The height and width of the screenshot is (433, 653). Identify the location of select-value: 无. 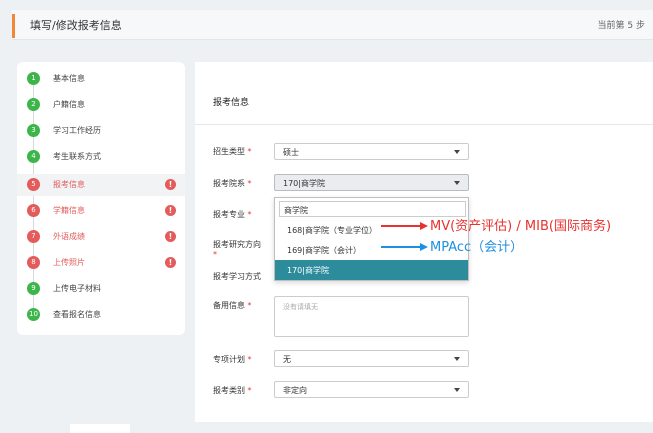
(287, 359).